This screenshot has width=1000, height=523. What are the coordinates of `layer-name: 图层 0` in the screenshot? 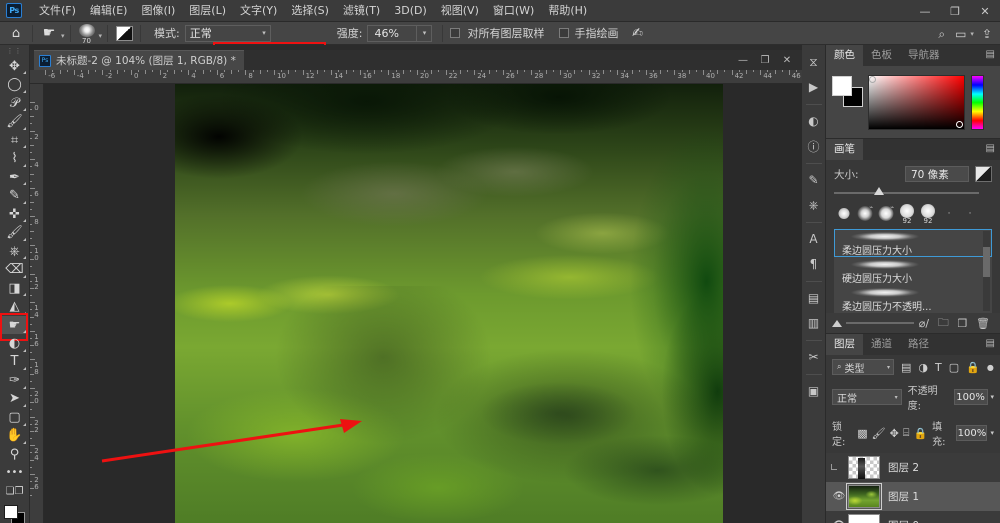 It's located at (903, 520).